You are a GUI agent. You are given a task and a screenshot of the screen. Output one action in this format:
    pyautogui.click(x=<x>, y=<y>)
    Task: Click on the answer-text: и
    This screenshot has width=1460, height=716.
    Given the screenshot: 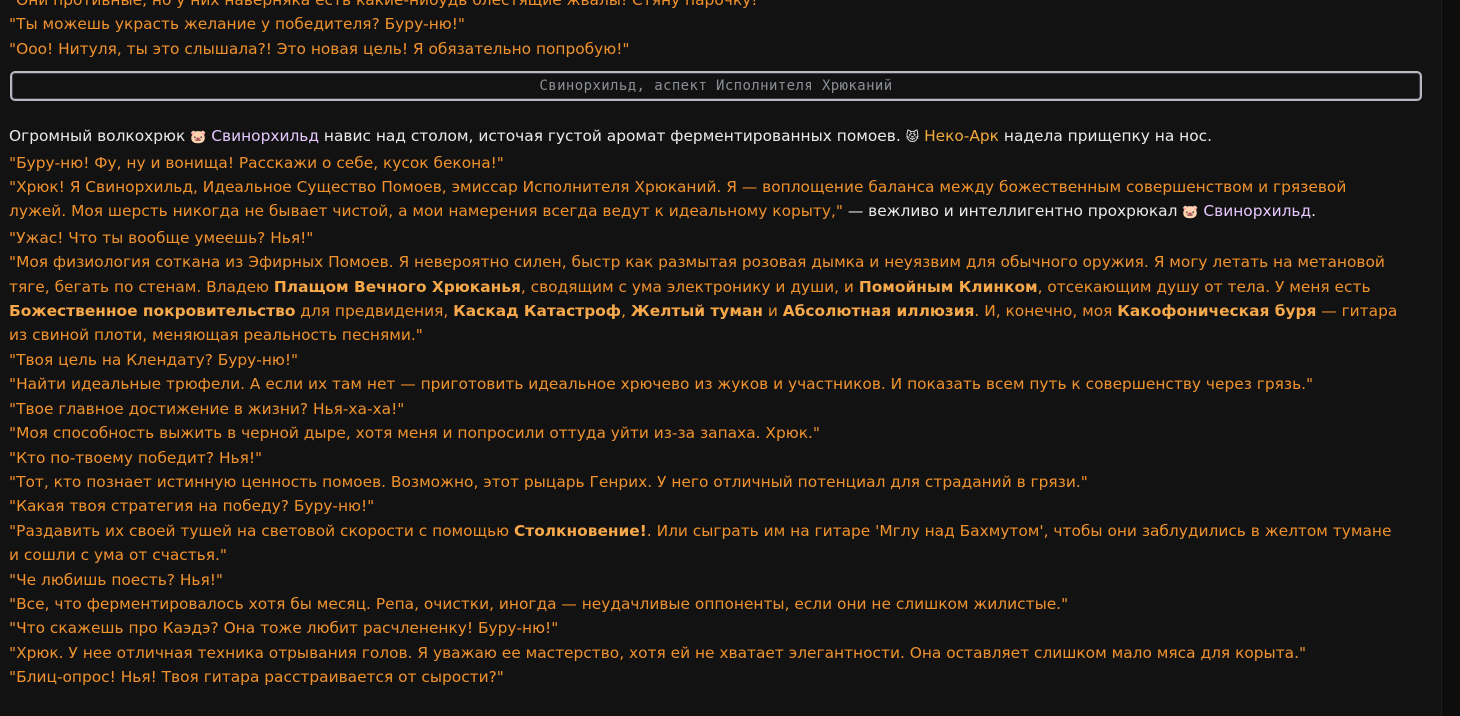 What is the action you would take?
    pyautogui.click(x=772, y=311)
    